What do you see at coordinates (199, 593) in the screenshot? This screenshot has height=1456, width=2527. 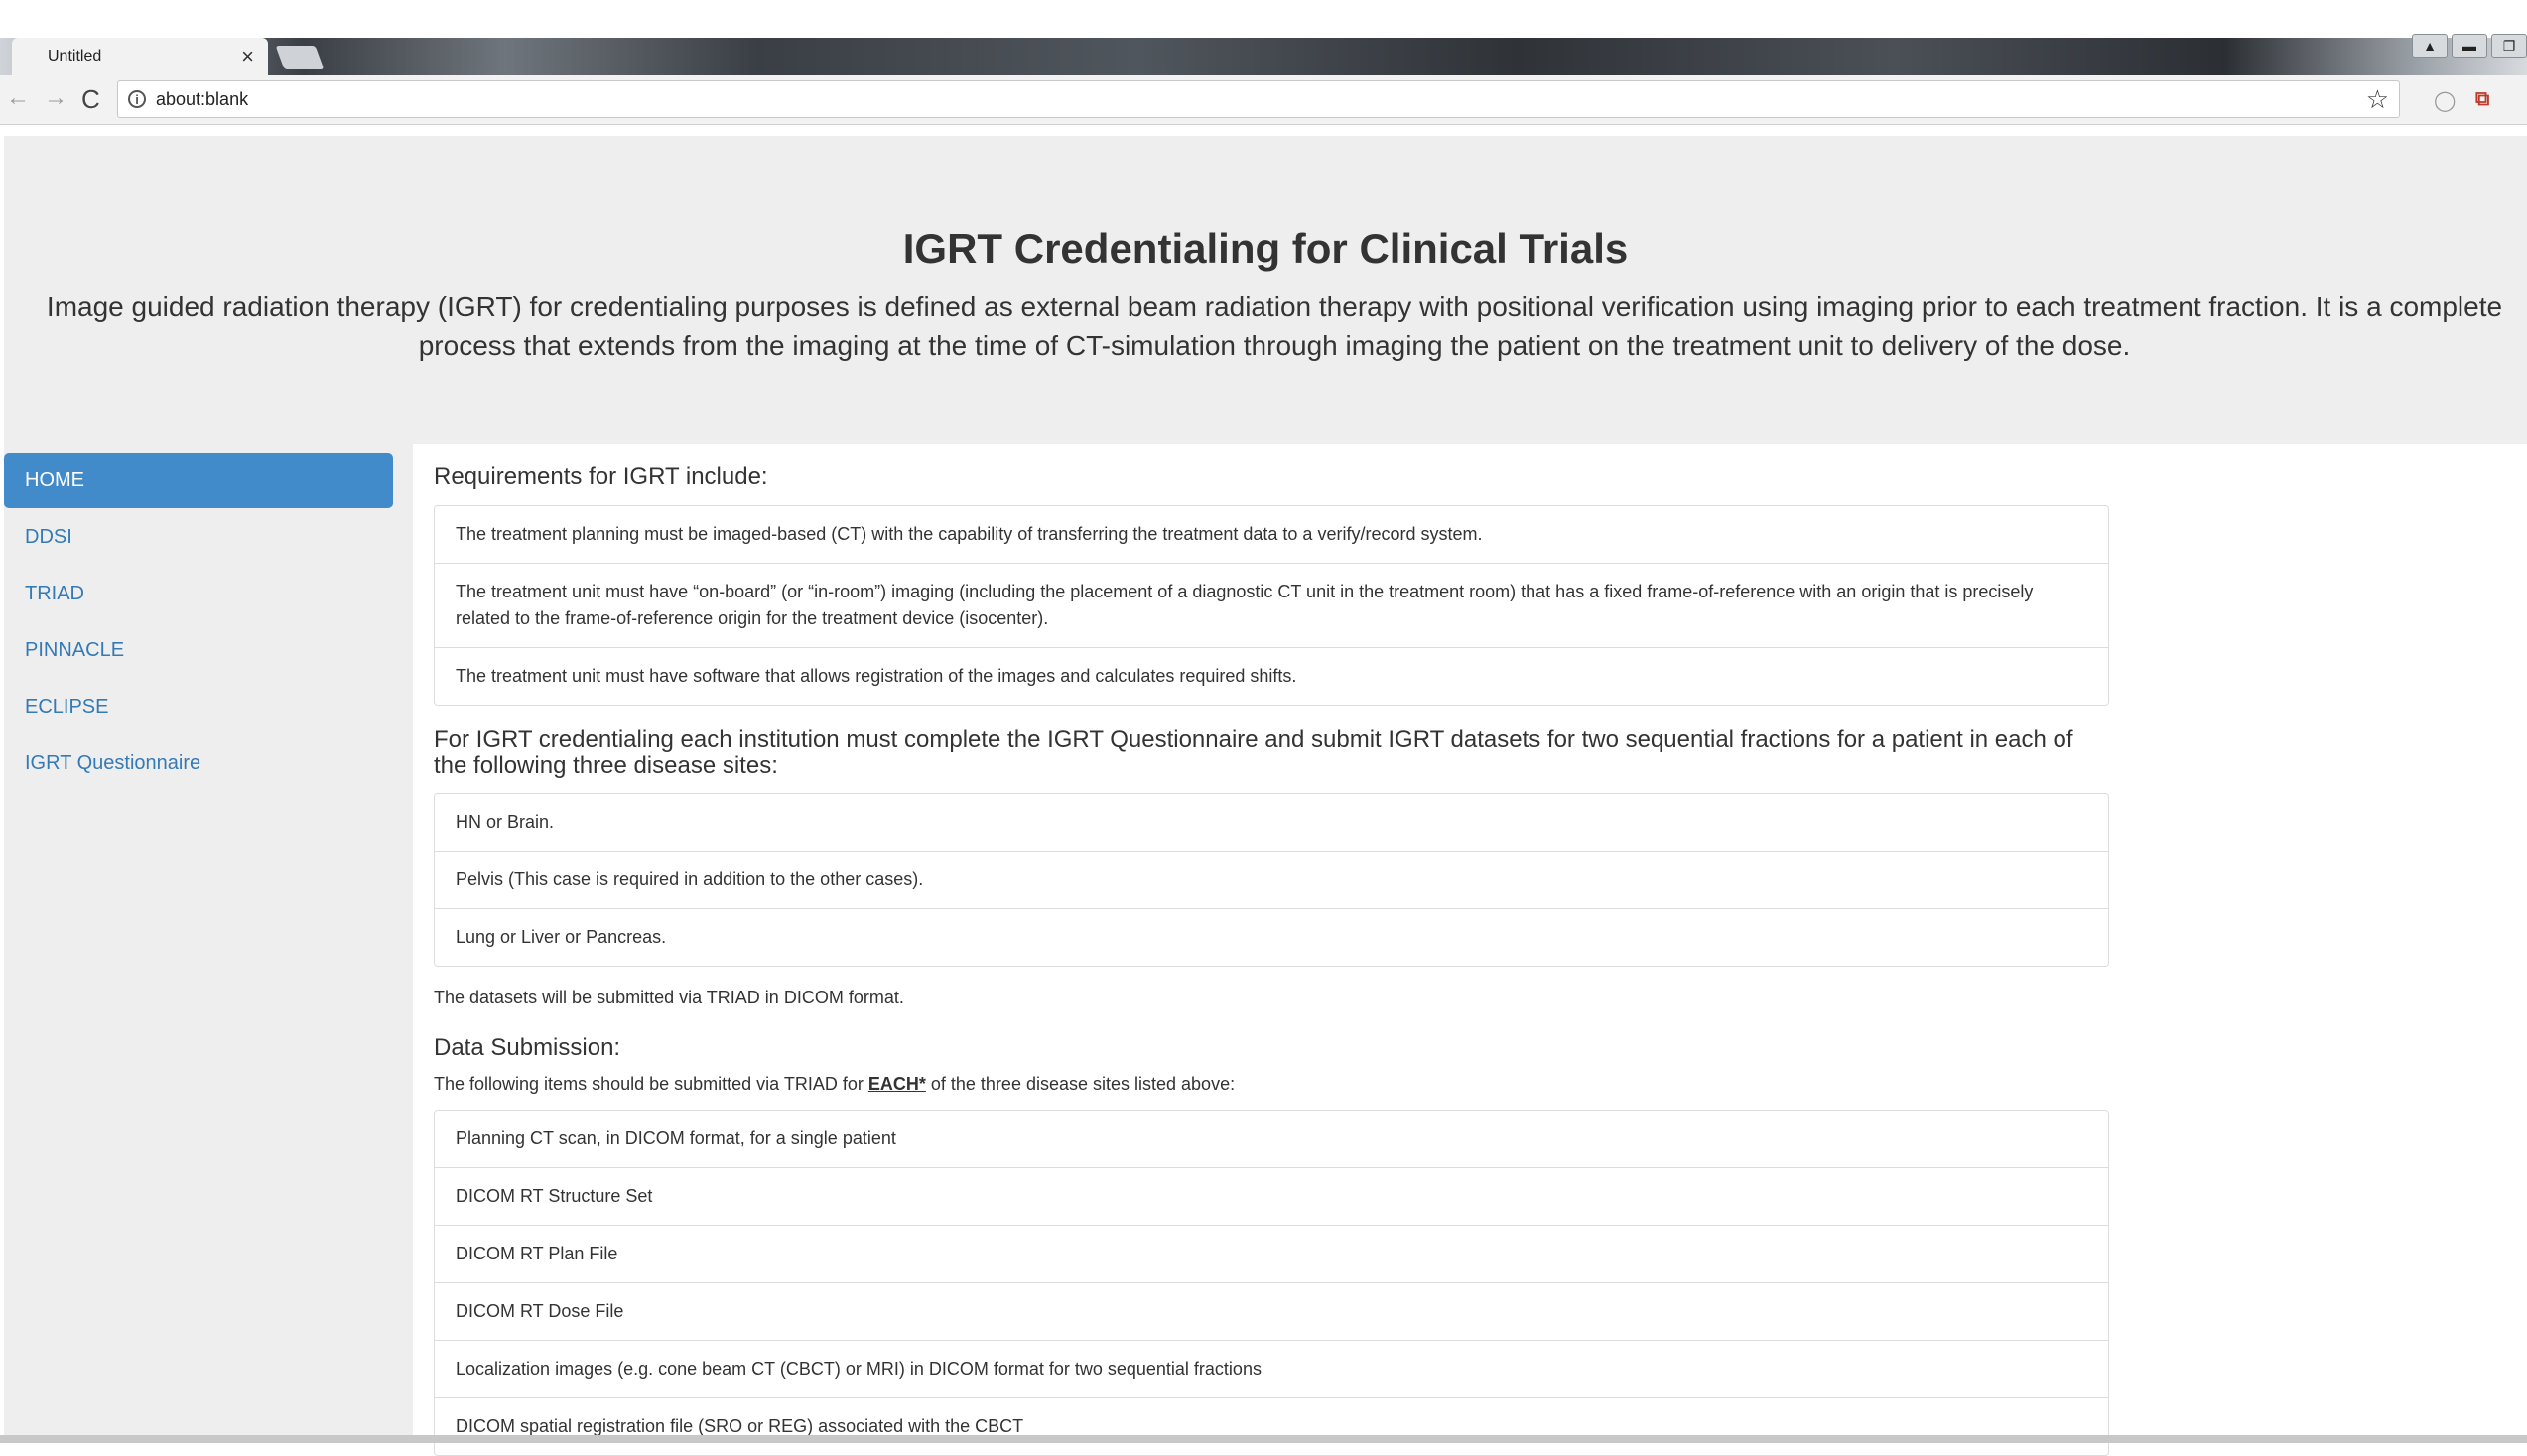 I see `sidebar-item-triad: TRIAD` at bounding box center [199, 593].